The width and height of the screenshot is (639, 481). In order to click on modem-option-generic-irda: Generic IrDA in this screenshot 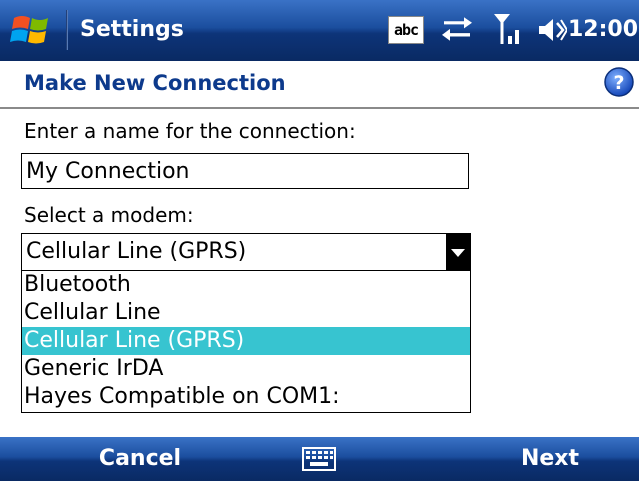, I will do `click(246, 369)`.